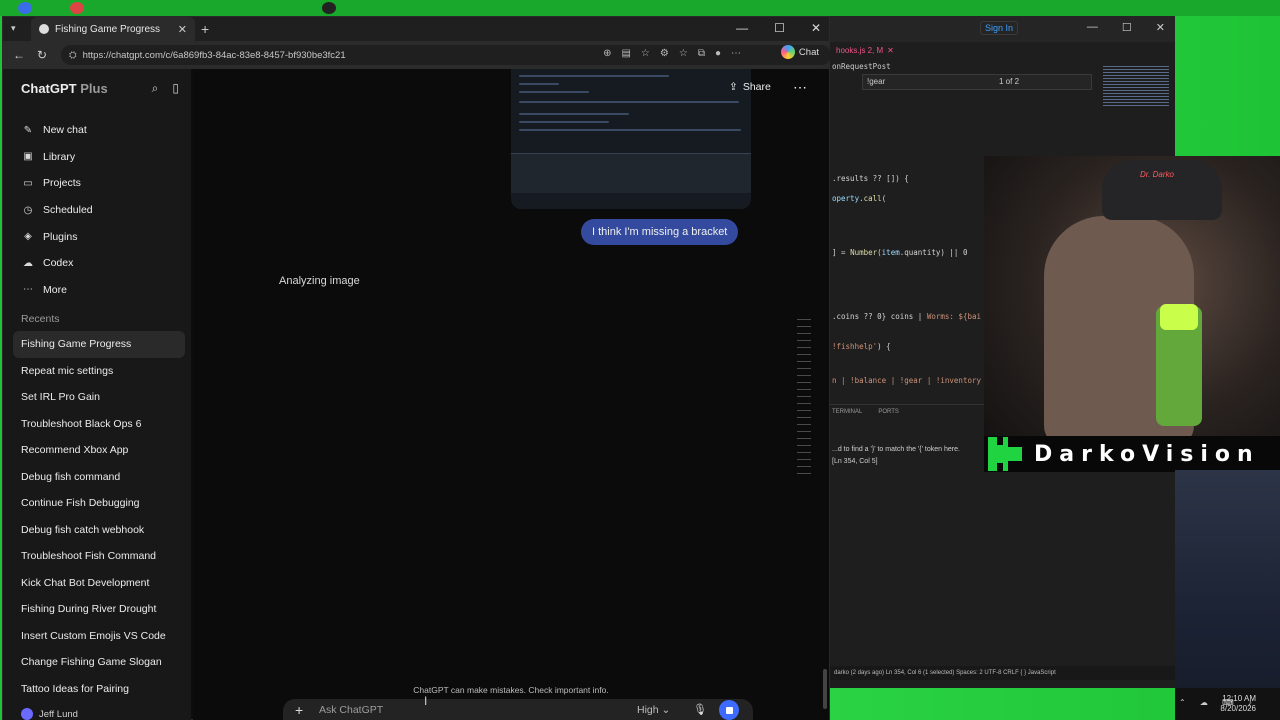  What do you see at coordinates (97, 477) in the screenshot?
I see `recent-chat-item: Debug fish command` at bounding box center [97, 477].